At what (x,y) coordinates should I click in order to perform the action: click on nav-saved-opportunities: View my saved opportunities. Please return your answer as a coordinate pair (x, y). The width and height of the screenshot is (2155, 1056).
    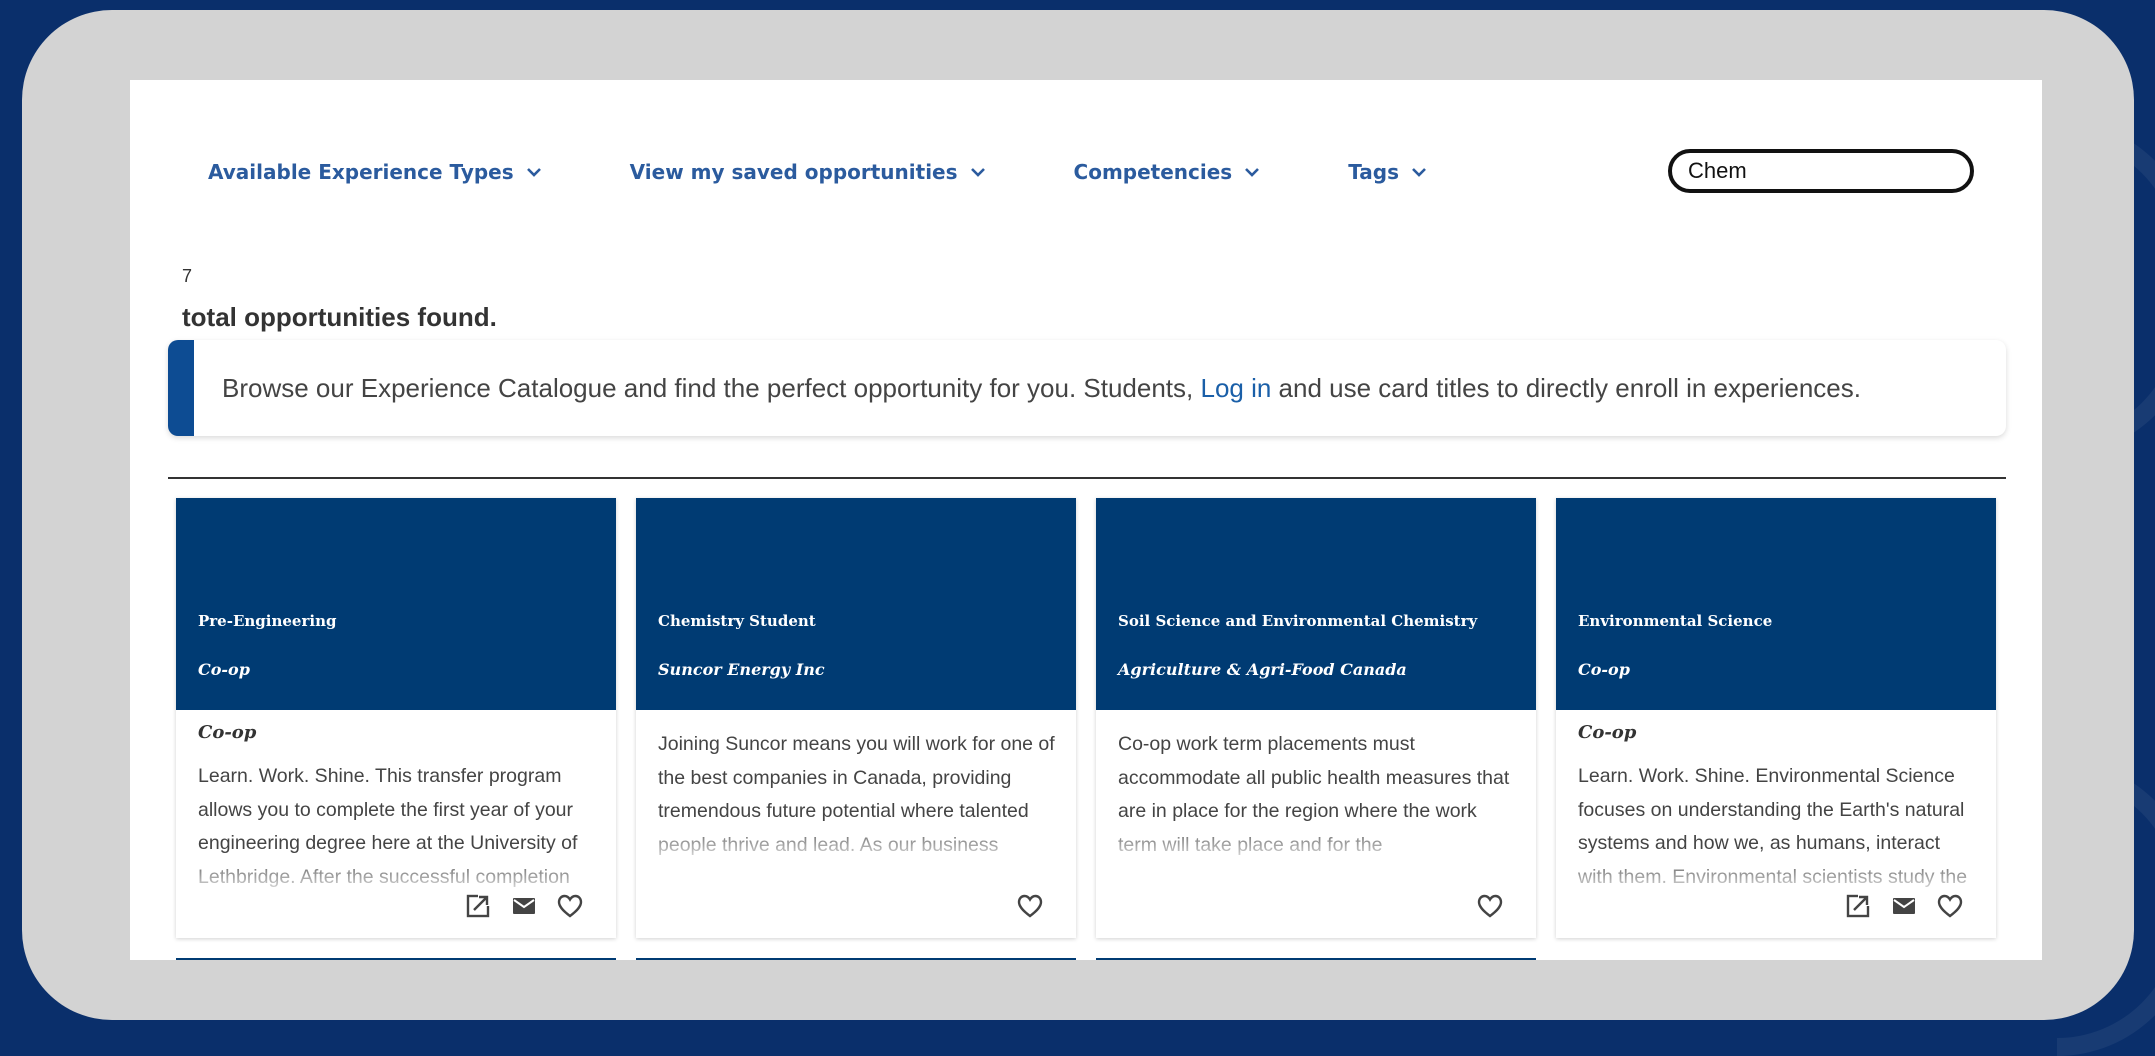
    Looking at the image, I should click on (809, 172).